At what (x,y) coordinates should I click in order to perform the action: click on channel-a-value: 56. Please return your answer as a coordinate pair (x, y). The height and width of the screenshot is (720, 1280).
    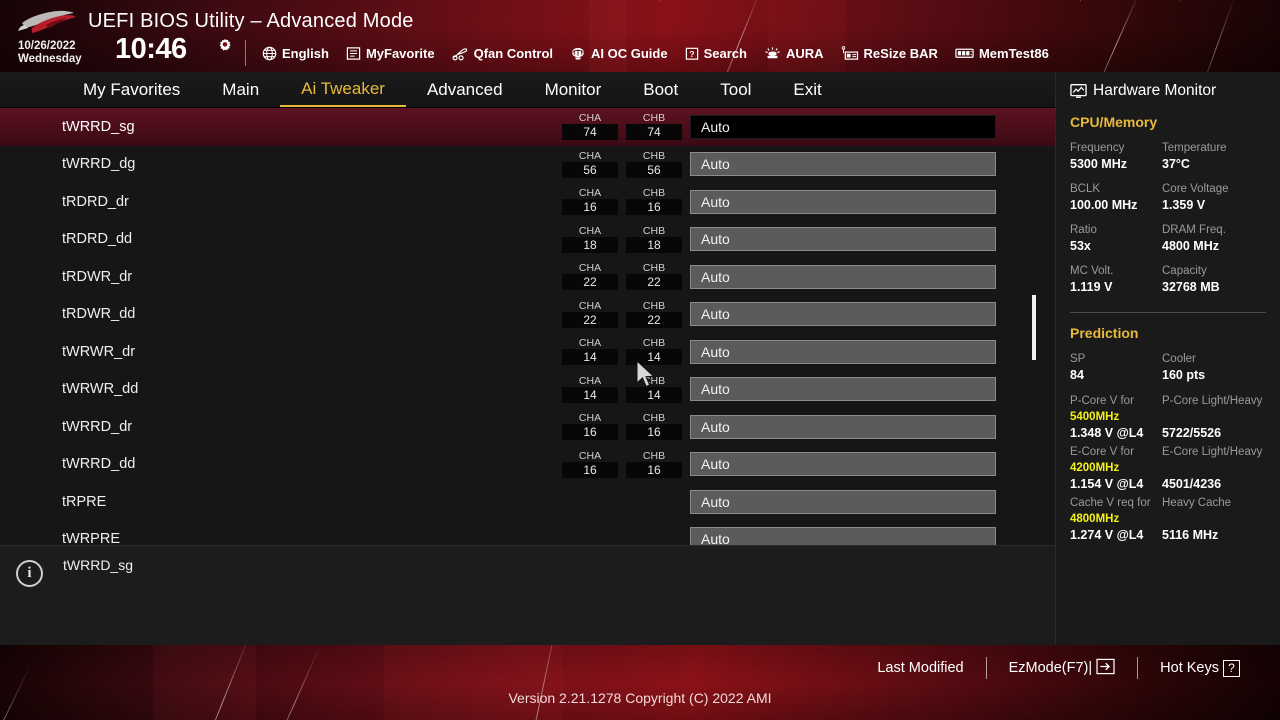
    Looking at the image, I should click on (590, 169).